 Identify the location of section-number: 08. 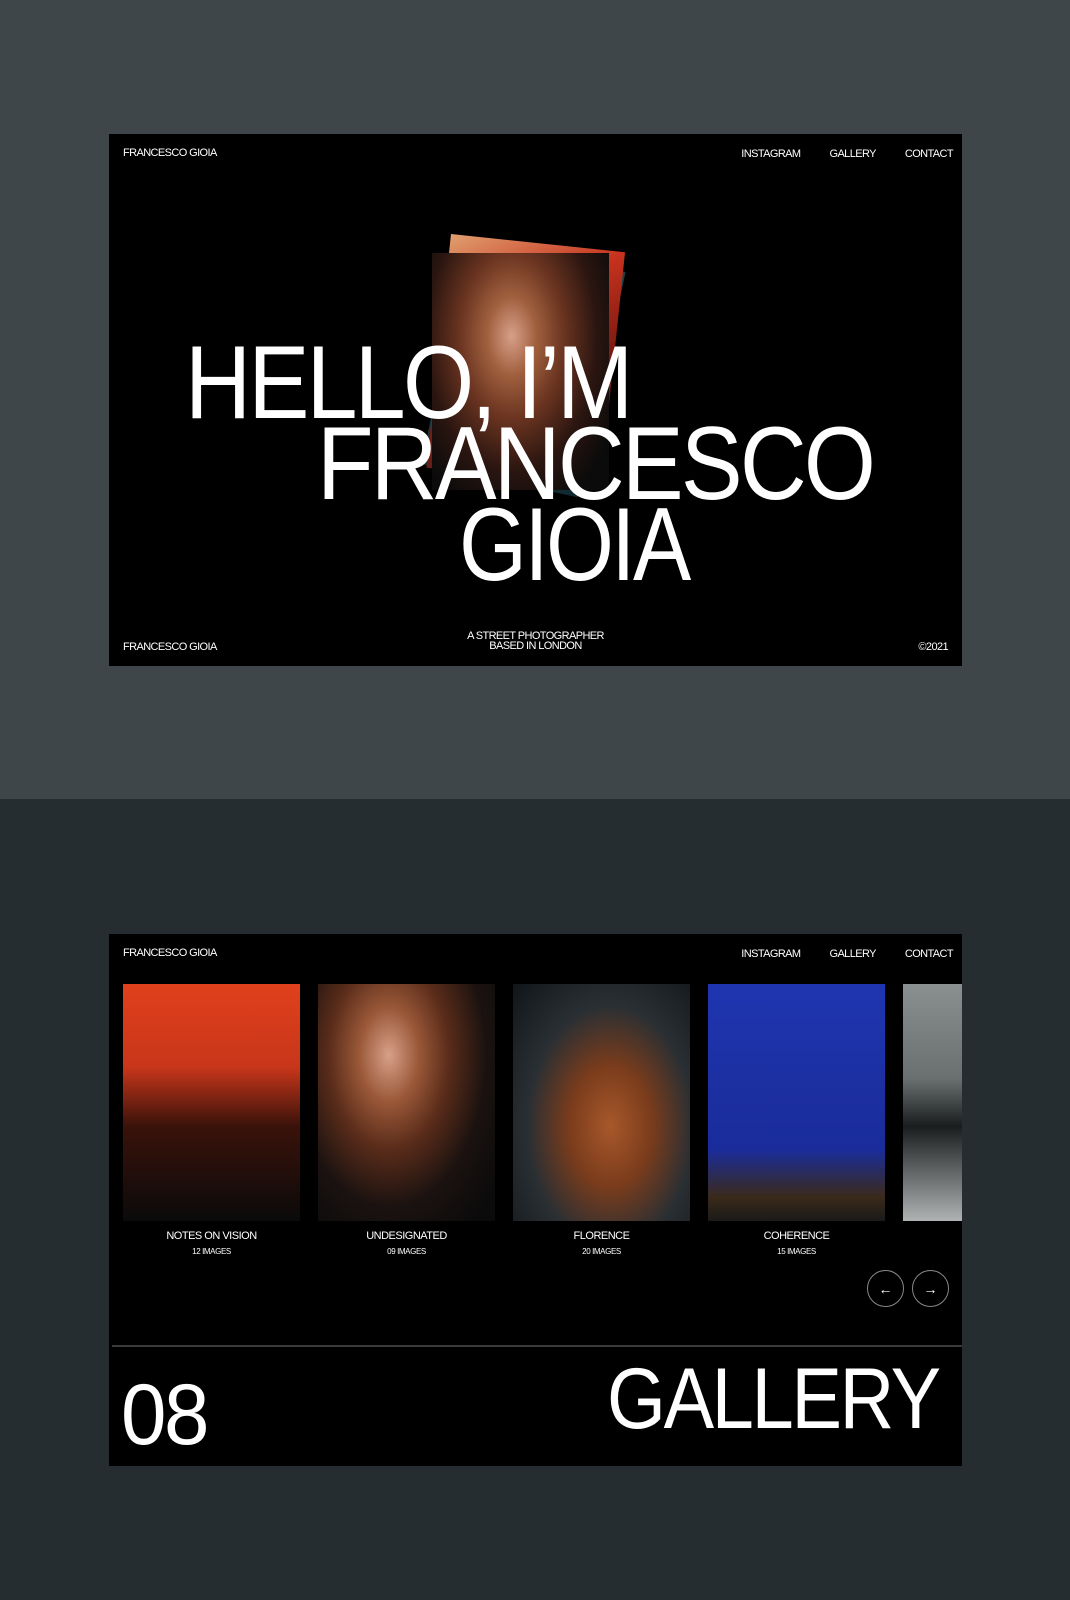
(165, 1415).